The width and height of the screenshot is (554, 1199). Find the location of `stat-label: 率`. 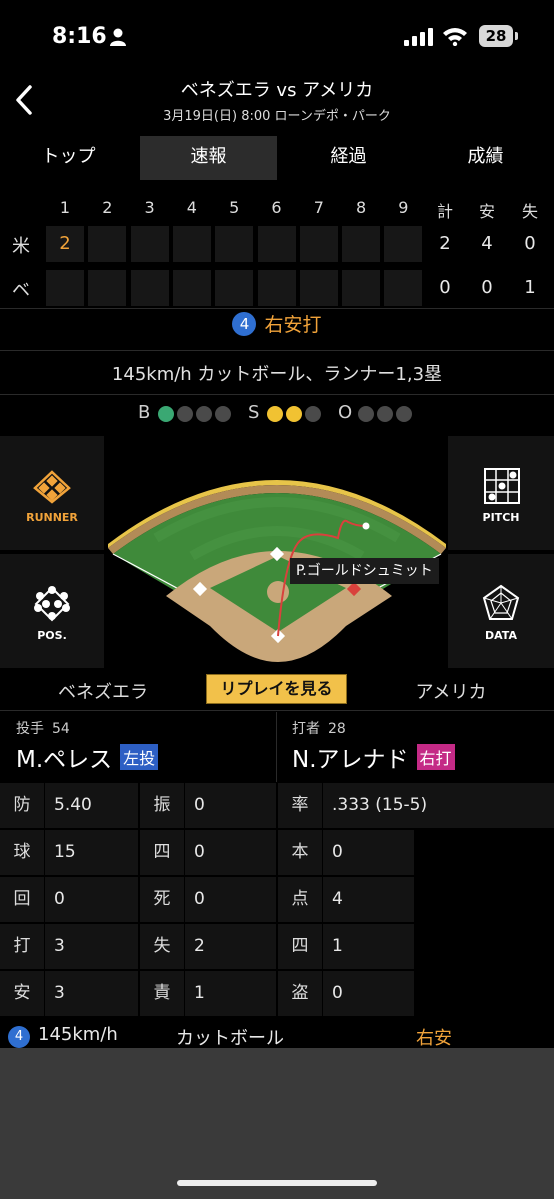

stat-label: 率 is located at coordinates (300, 805).